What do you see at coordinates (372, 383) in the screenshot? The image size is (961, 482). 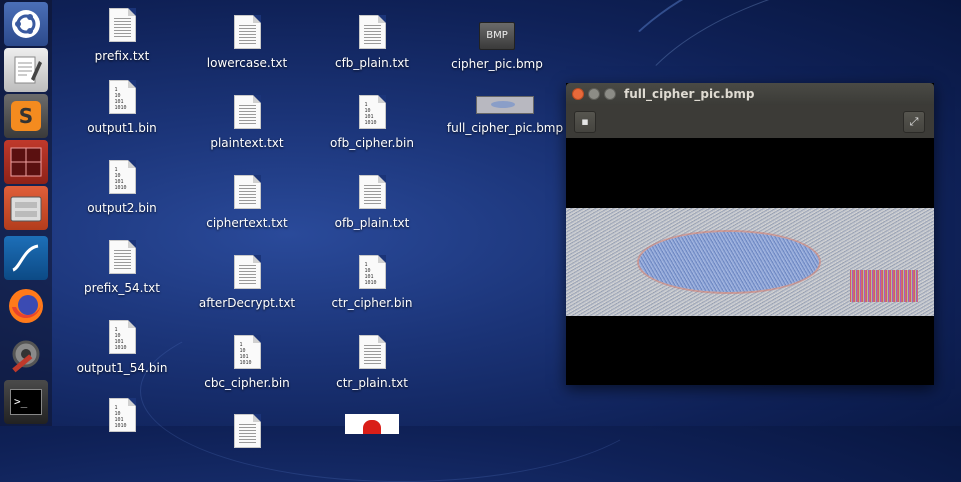 I see `file-label: ctr_plain.txt` at bounding box center [372, 383].